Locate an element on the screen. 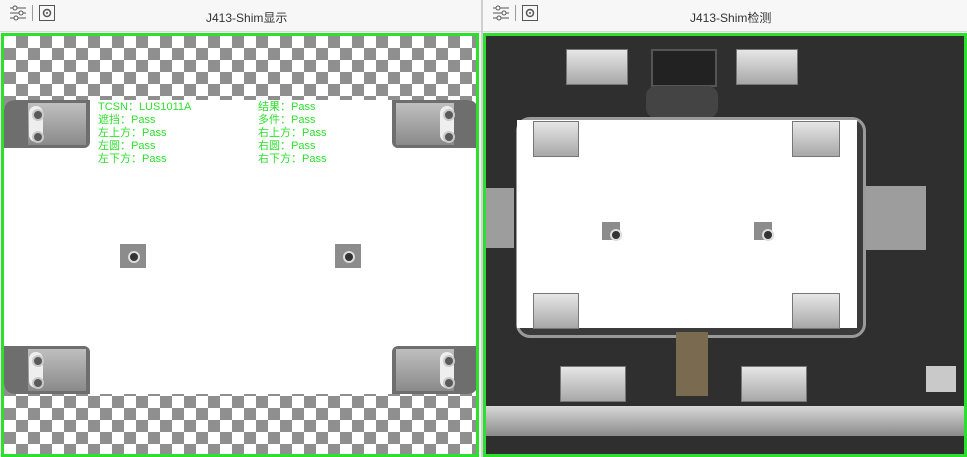 The height and width of the screenshot is (457, 967). top-clamp is located at coordinates (684, 68).